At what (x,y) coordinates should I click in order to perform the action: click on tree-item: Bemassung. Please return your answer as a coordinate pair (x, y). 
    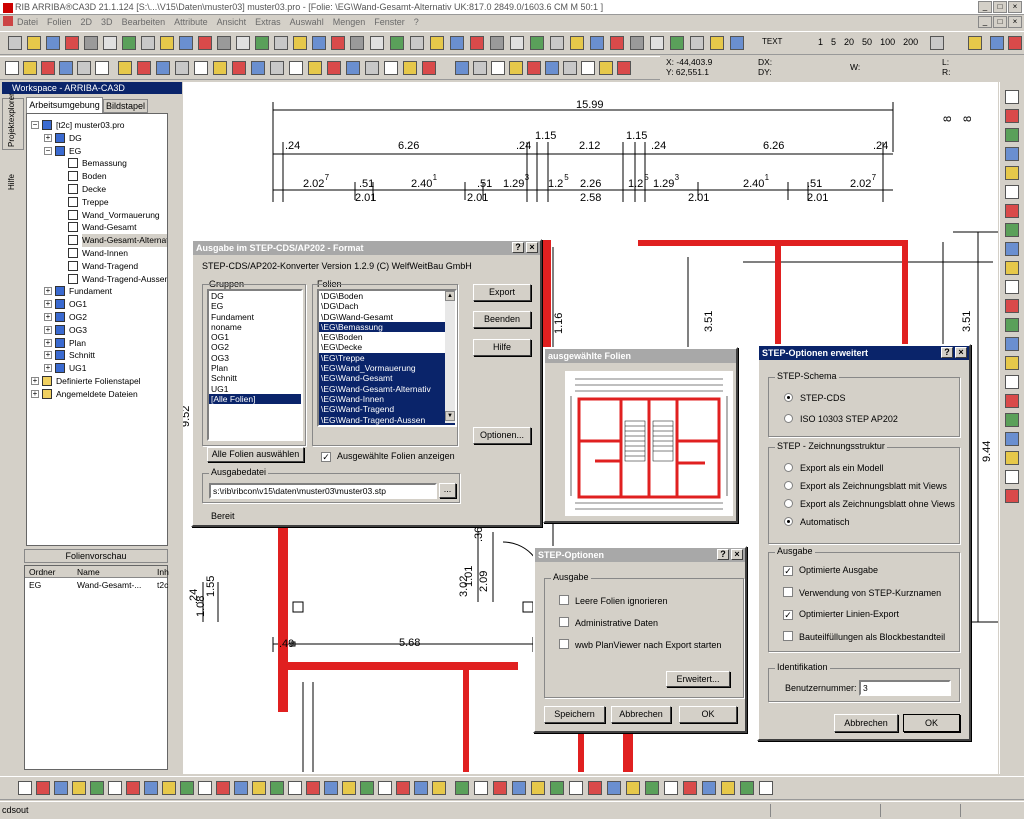
    Looking at the image, I should click on (98, 163).